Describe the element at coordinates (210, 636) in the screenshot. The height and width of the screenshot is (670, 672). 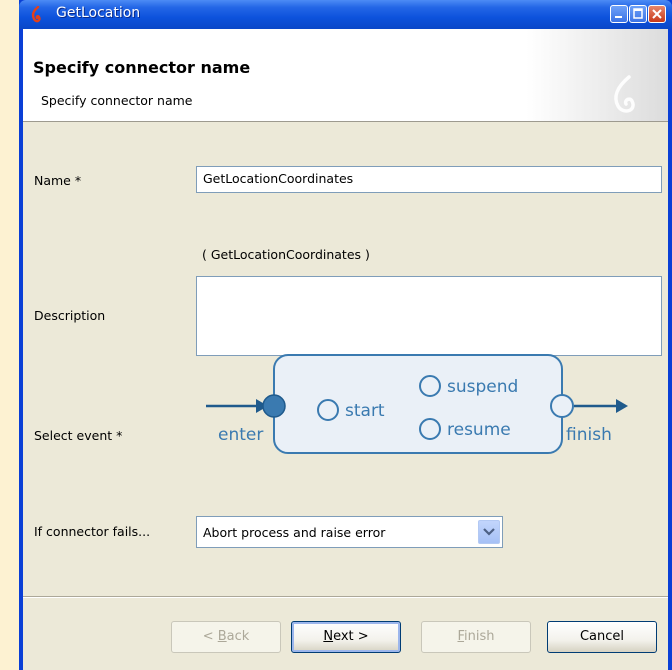
I see `back-prefix: <` at that location.